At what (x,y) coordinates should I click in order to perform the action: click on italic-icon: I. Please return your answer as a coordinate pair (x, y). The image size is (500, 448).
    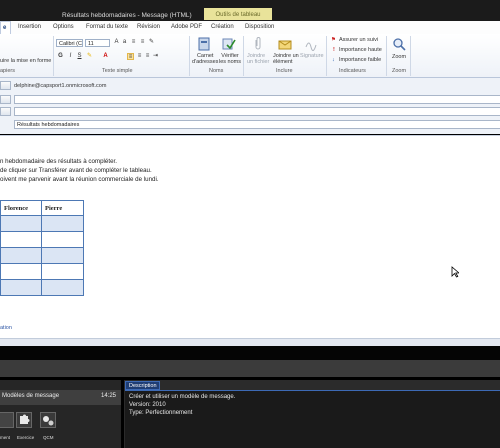
    Looking at the image, I should click on (70, 56).